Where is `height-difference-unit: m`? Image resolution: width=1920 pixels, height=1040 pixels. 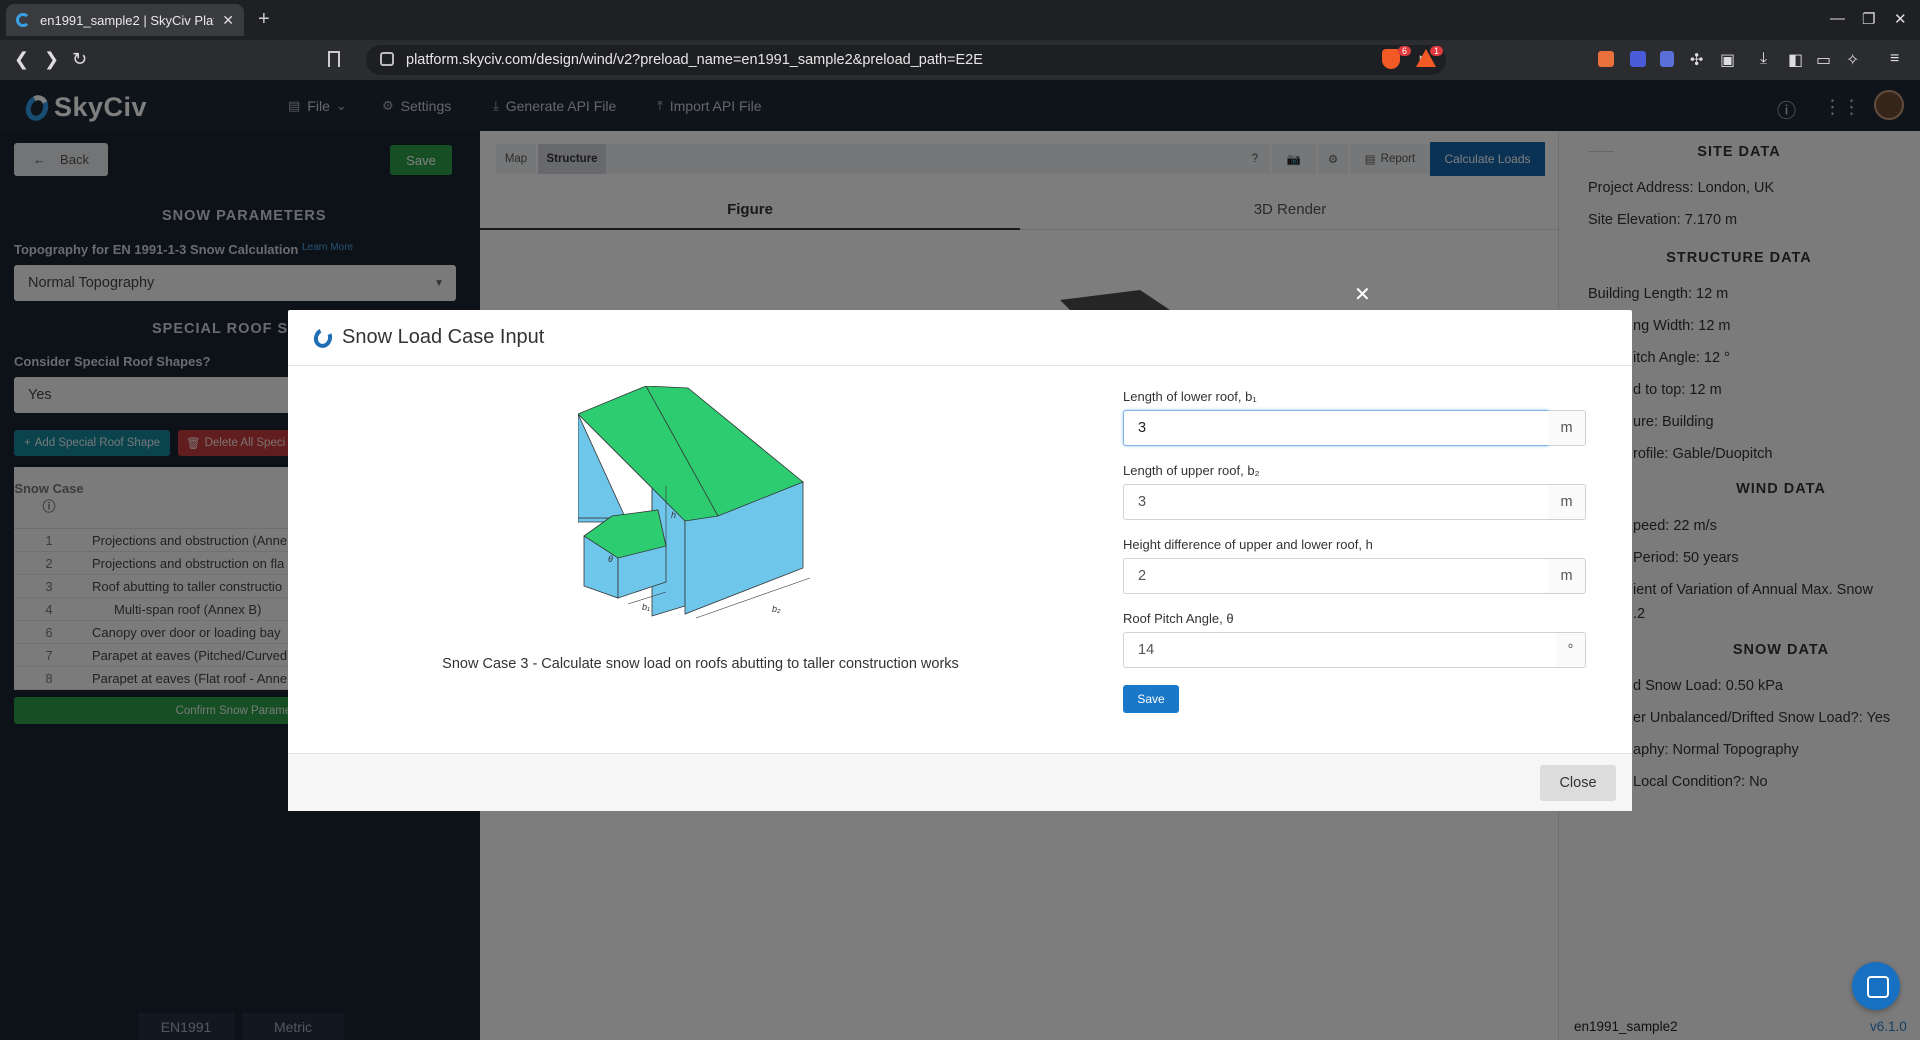
height-difference-unit: m is located at coordinates (1567, 576).